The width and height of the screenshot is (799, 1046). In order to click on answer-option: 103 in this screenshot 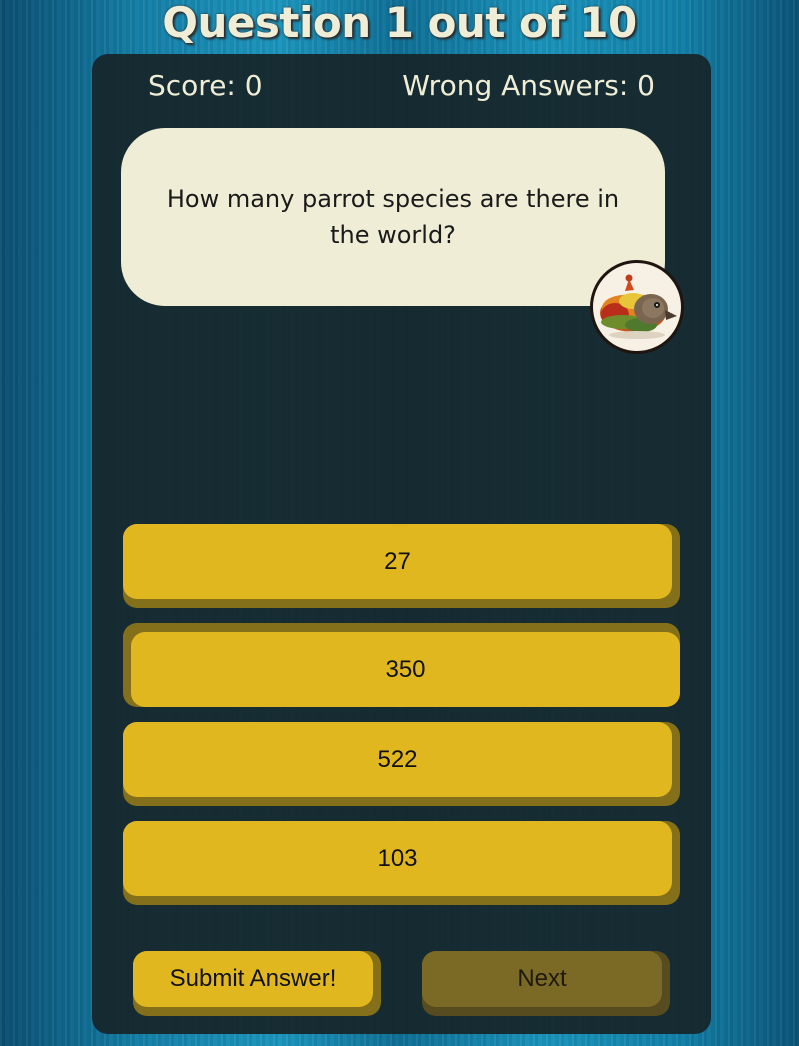, I will do `click(401, 863)`.